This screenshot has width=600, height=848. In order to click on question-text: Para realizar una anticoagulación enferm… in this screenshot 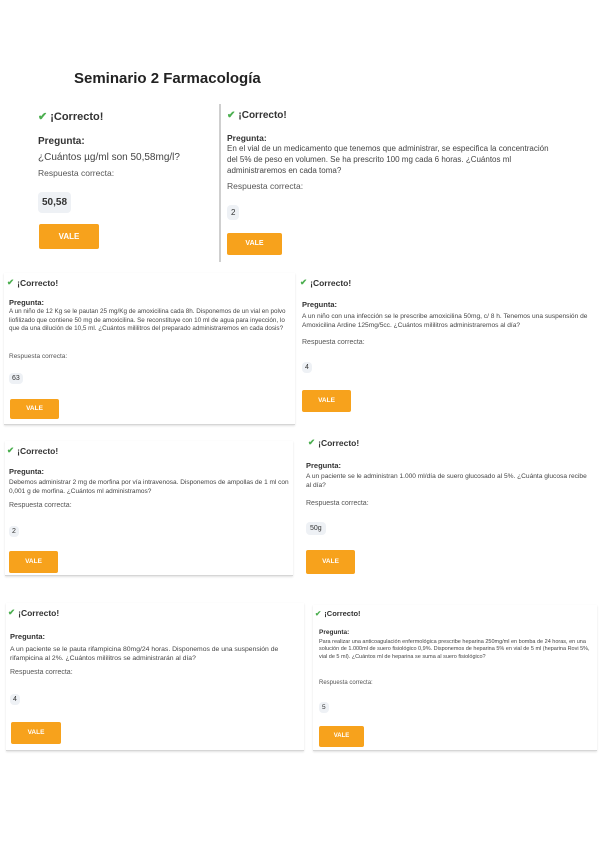, I will do `click(454, 649)`.